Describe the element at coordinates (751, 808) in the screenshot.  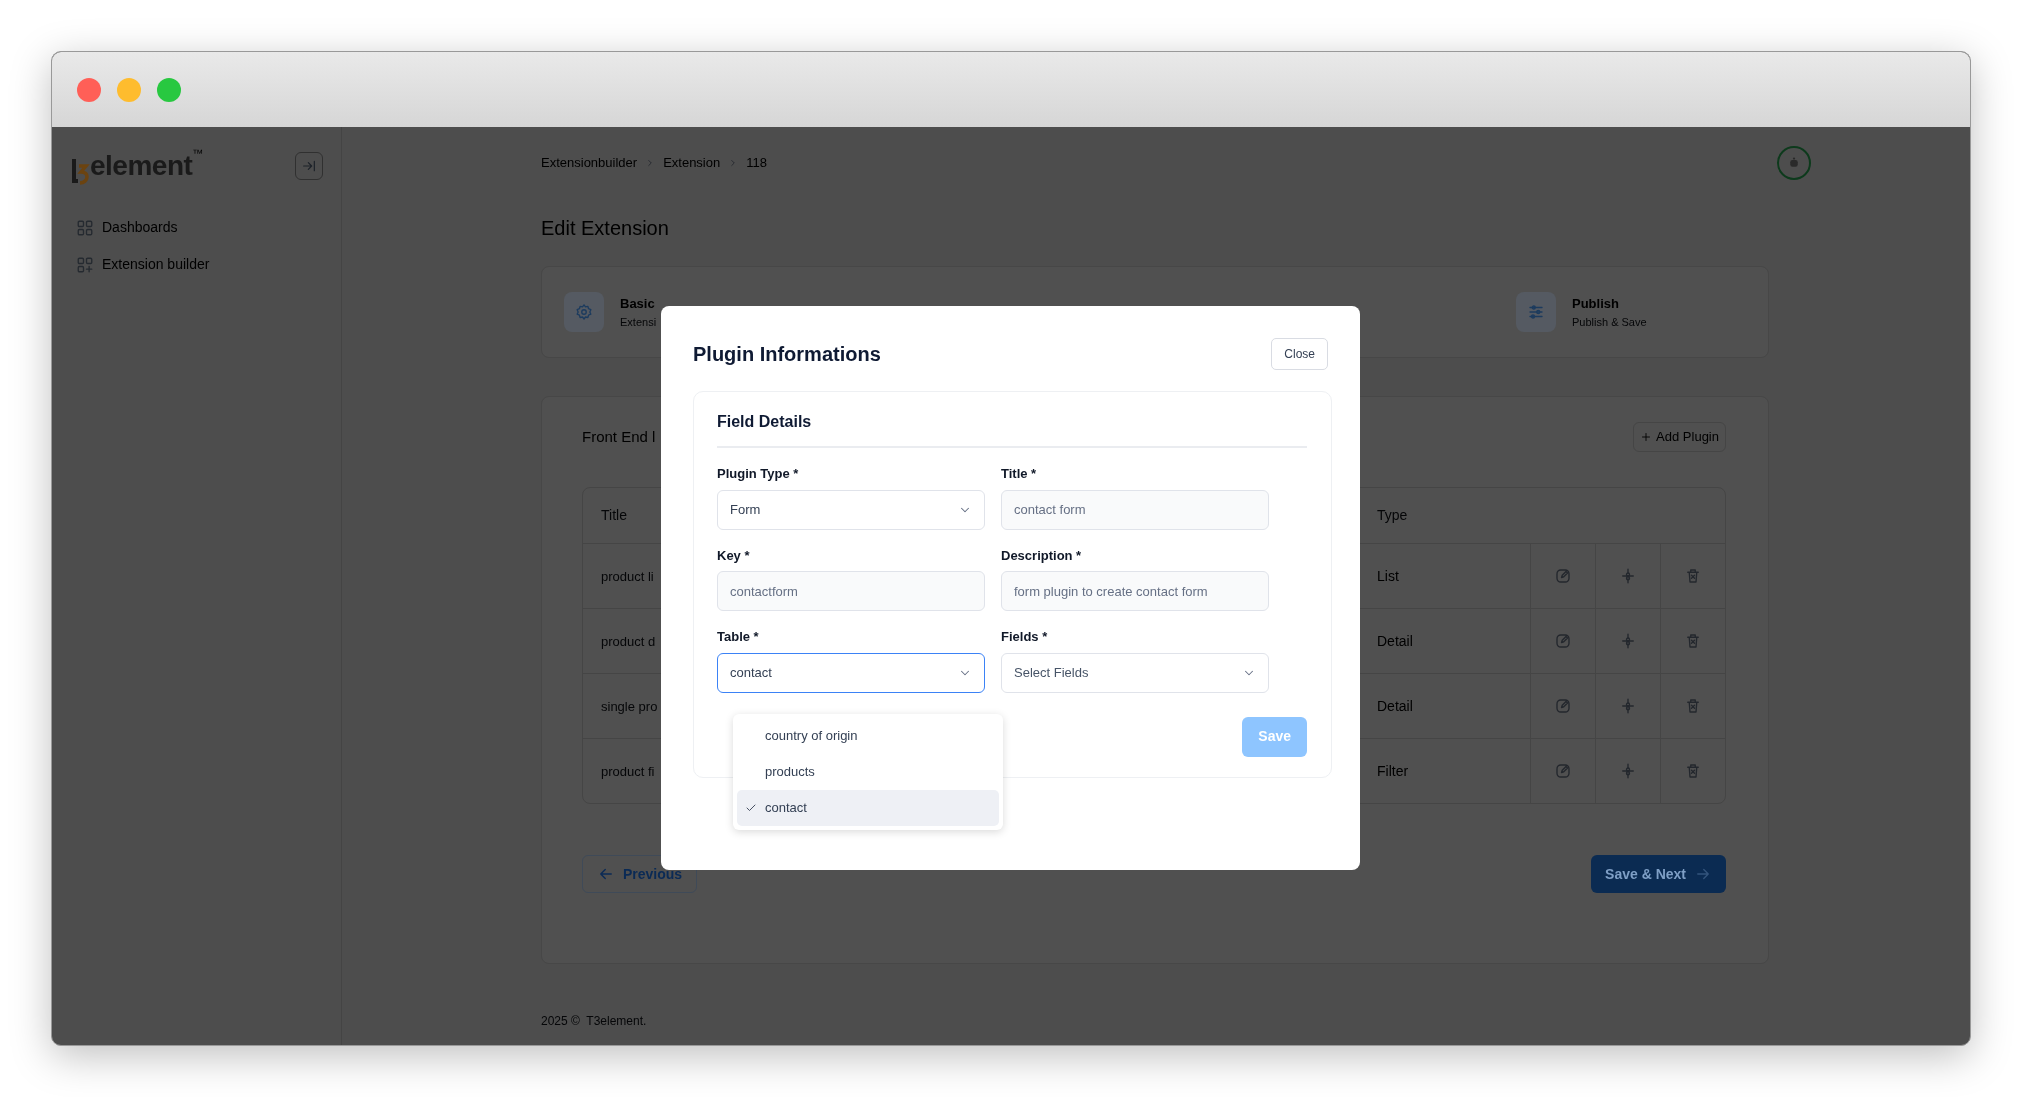
I see `check-icon` at that location.